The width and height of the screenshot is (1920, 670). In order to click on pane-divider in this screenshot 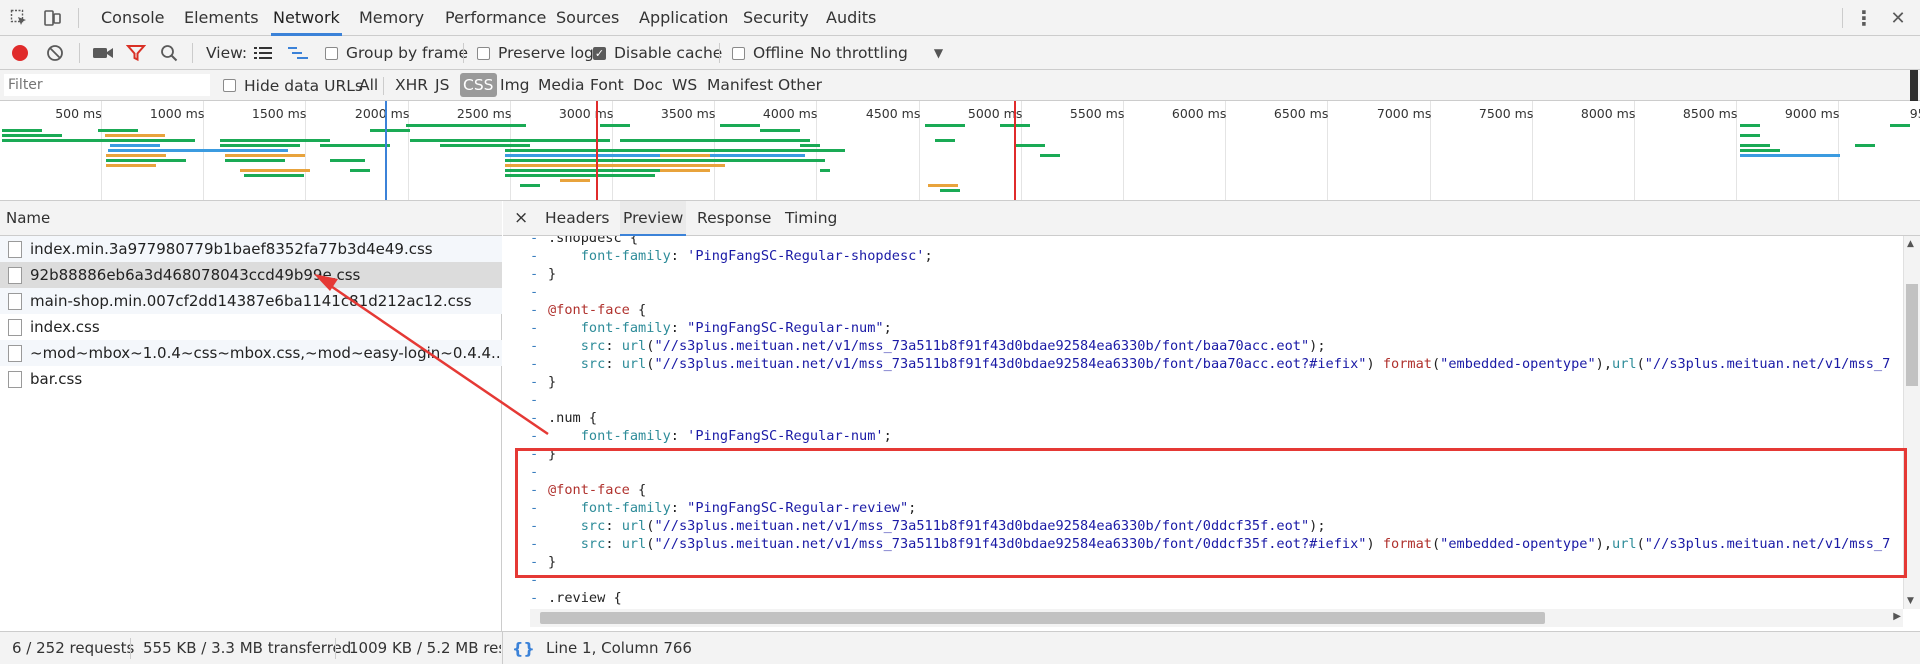, I will do `click(502, 648)`.